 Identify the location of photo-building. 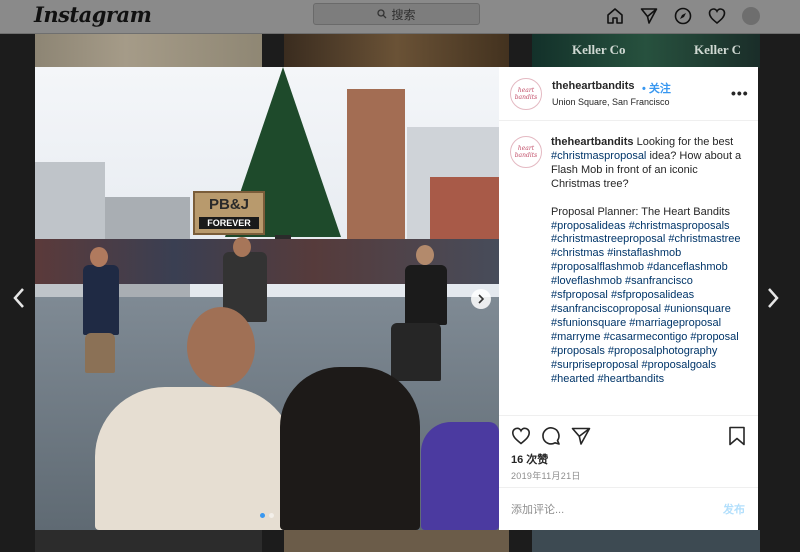
(376, 171).